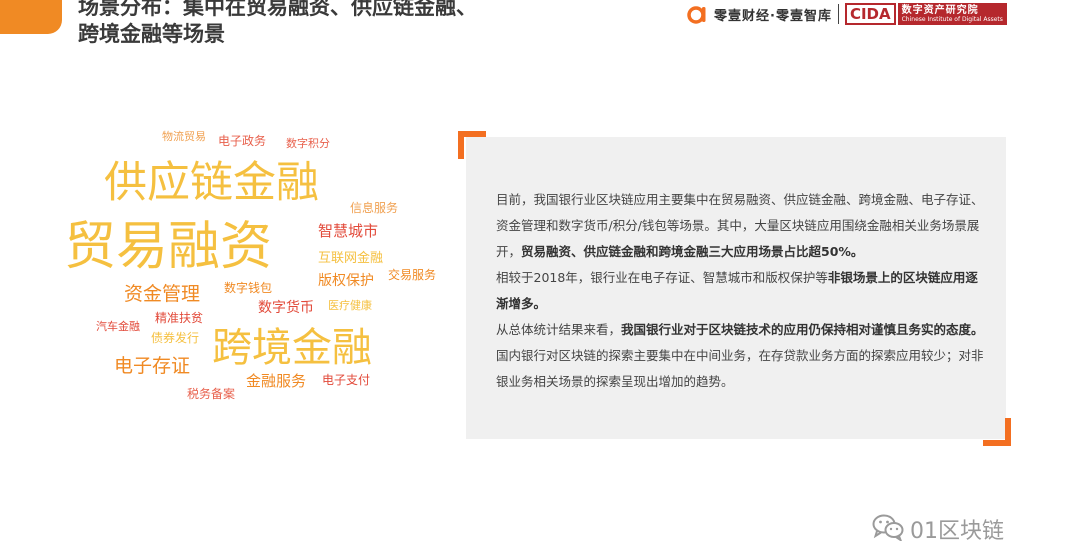  What do you see at coordinates (346, 281) in the screenshot?
I see `word-cloud-word: 版权保护` at bounding box center [346, 281].